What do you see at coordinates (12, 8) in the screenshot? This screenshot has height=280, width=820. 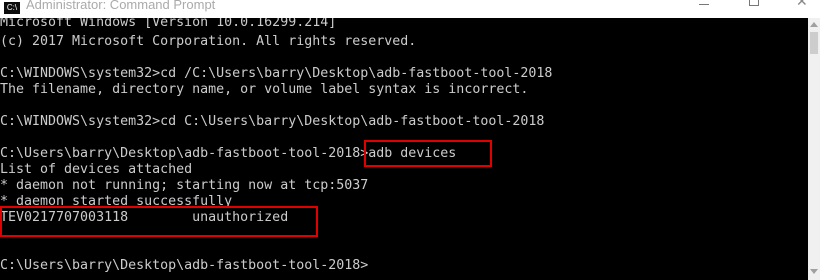 I see `cmd-app-icon: C:\` at bounding box center [12, 8].